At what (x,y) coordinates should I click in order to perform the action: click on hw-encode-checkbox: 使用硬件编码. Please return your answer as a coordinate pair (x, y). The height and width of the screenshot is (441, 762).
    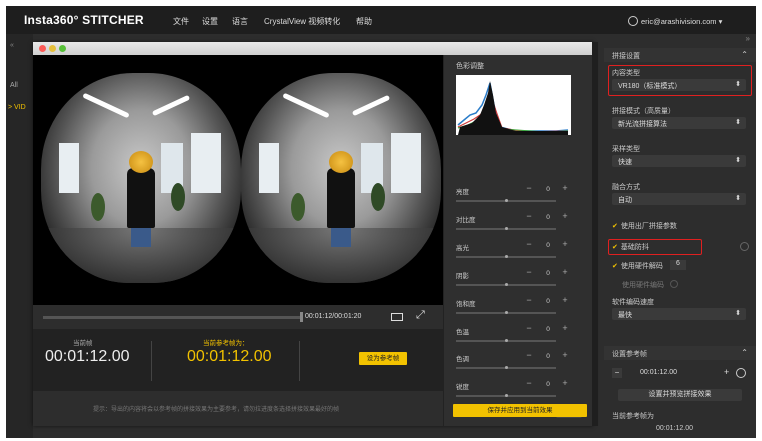
    Looking at the image, I should click on (643, 285).